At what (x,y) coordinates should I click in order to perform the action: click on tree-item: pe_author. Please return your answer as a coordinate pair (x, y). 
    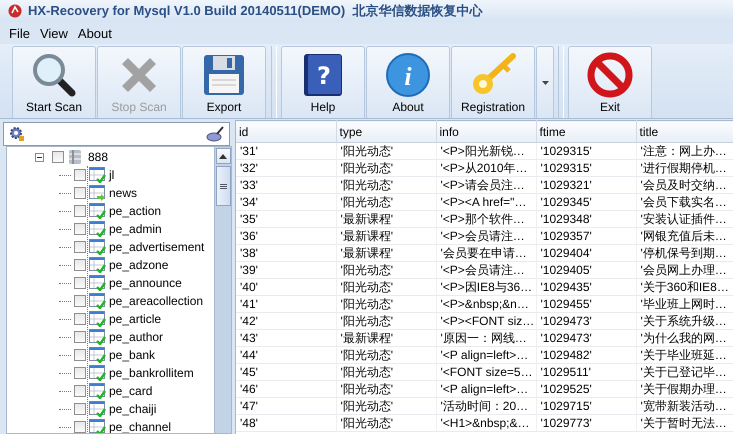
    Looking at the image, I should click on (136, 337).